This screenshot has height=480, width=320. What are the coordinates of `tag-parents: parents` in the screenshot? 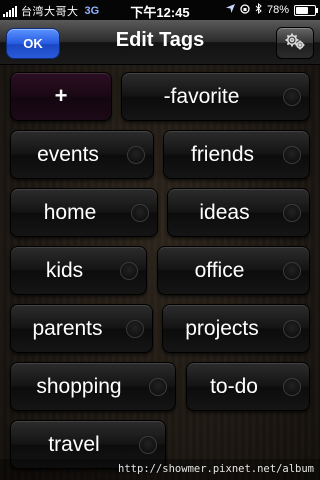 It's located at (81, 328).